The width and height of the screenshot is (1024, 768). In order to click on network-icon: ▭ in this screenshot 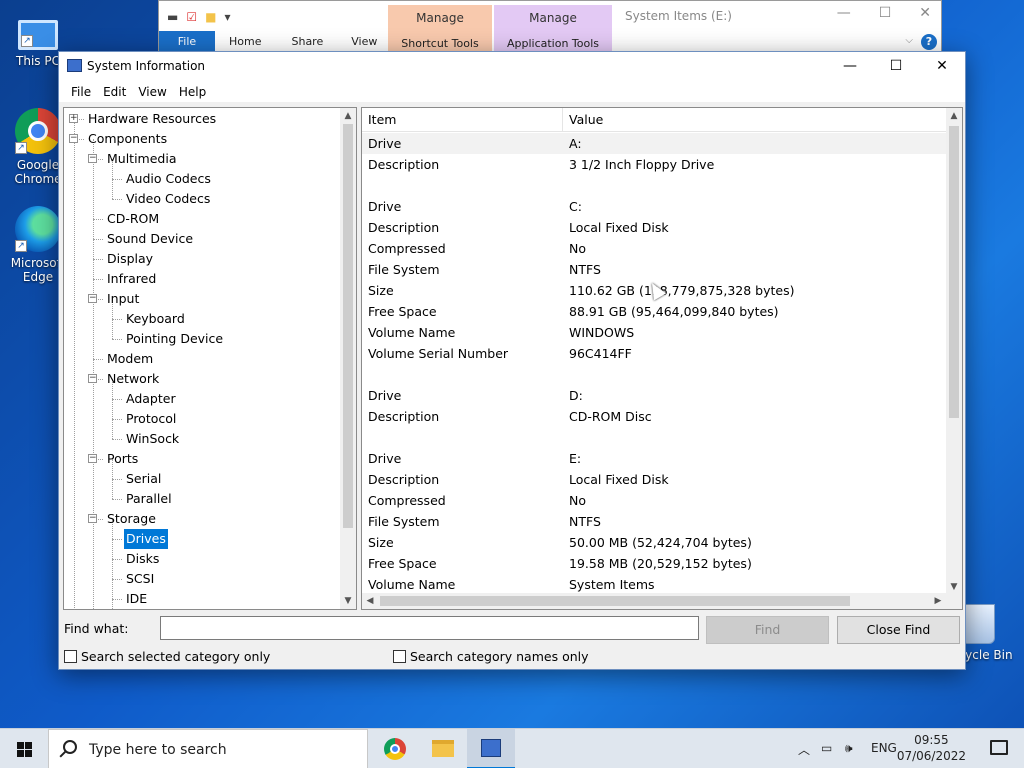, I will do `click(826, 748)`.